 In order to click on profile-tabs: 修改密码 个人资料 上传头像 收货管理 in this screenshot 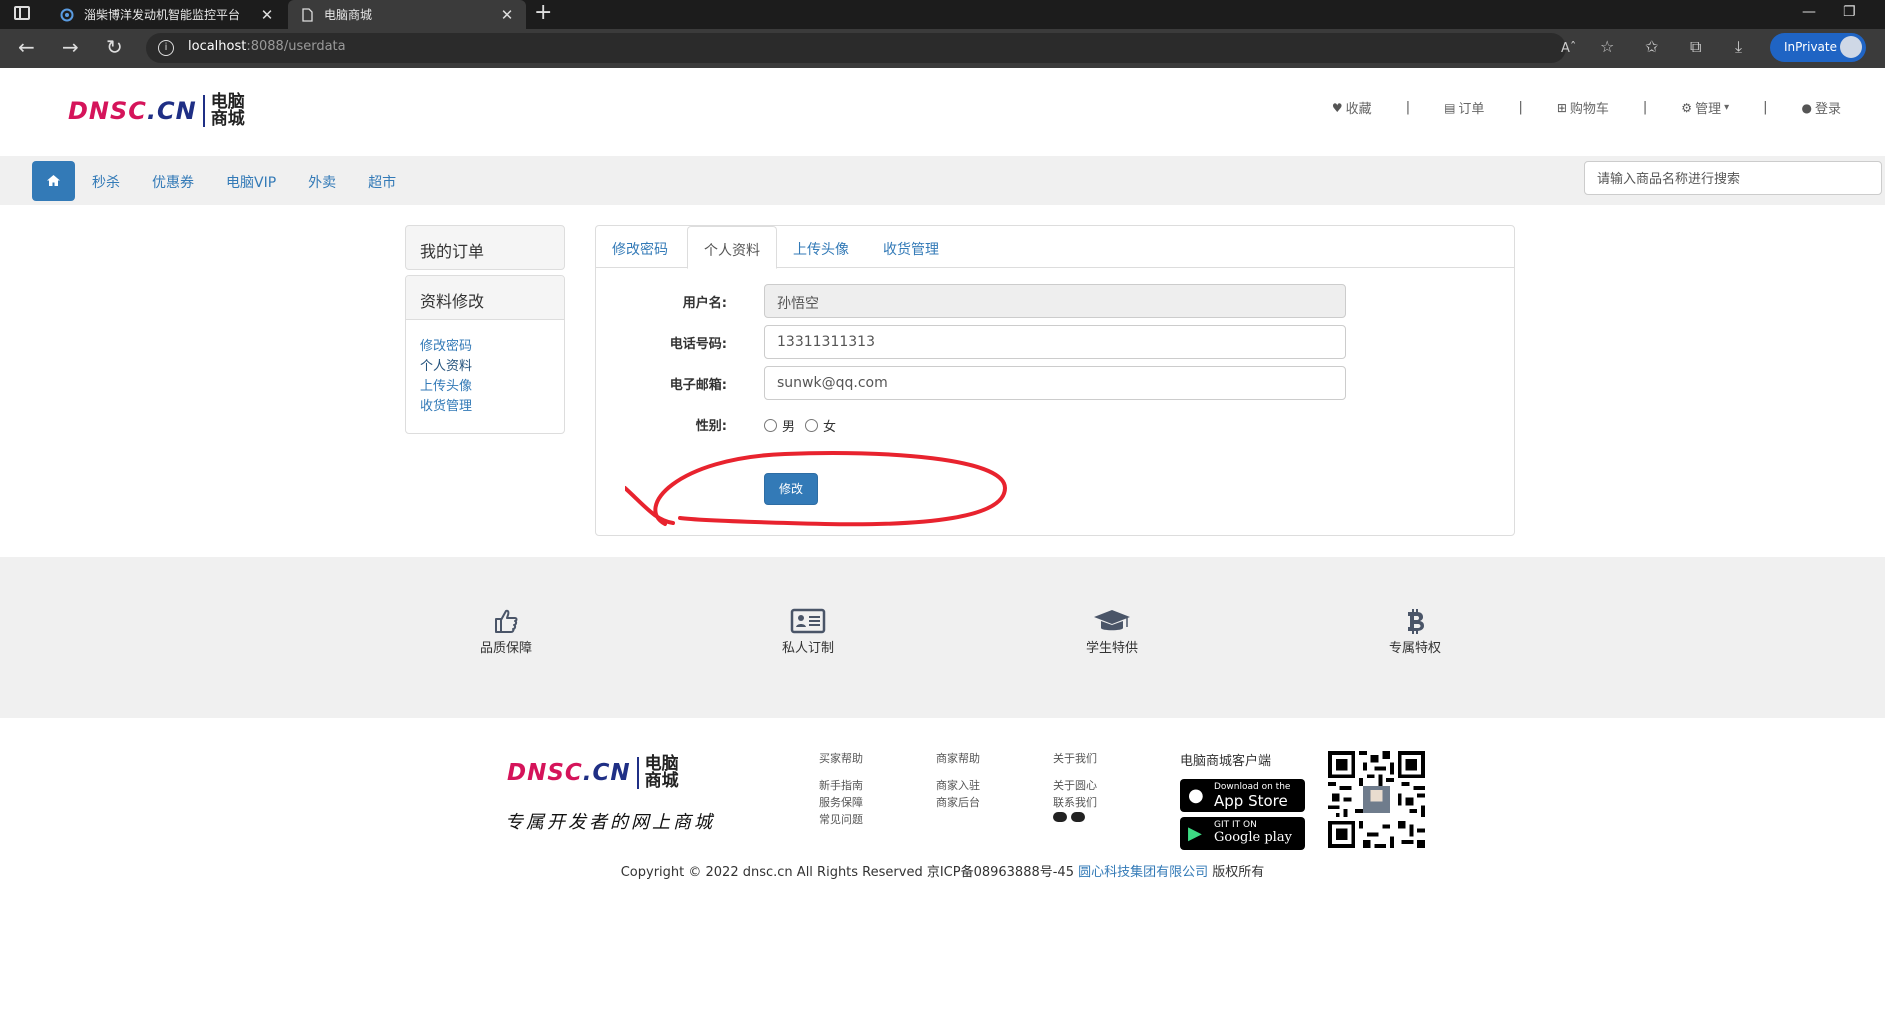, I will do `click(1055, 247)`.